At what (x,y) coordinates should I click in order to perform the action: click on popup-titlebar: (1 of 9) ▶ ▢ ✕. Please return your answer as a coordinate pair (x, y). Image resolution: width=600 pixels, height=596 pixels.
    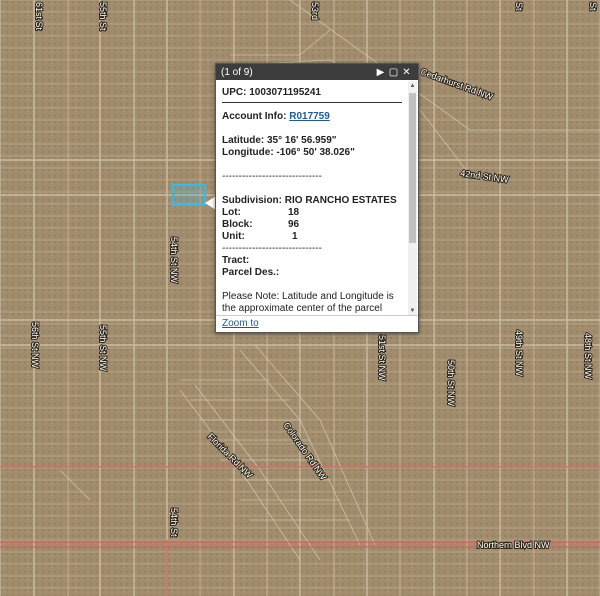
    Looking at the image, I should click on (317, 72).